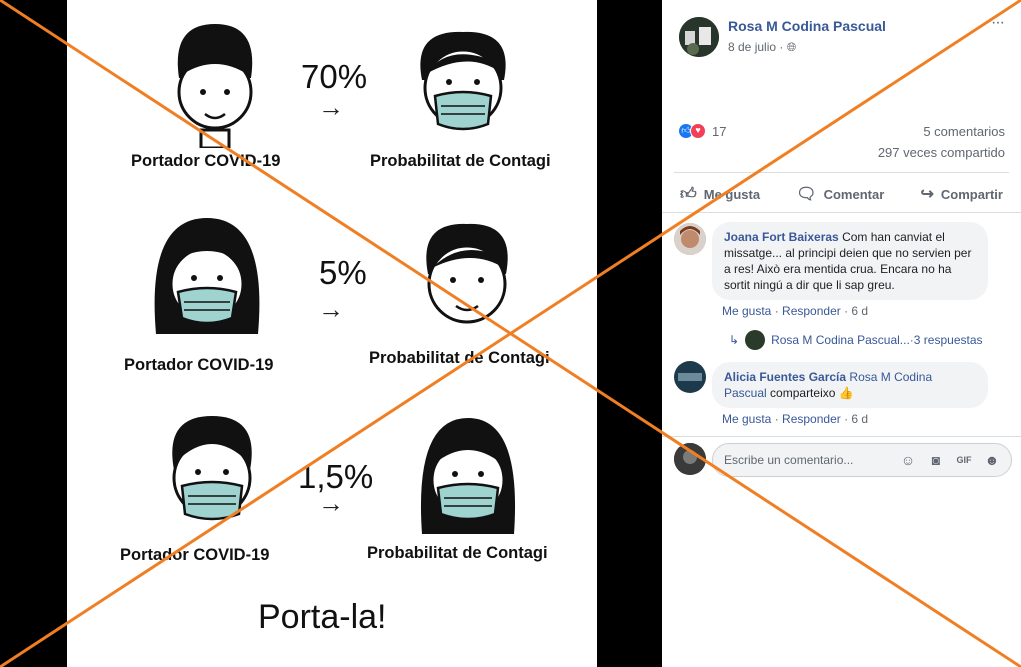 This screenshot has width=1021, height=667. I want to click on reply-author-avatar, so click(755, 340).